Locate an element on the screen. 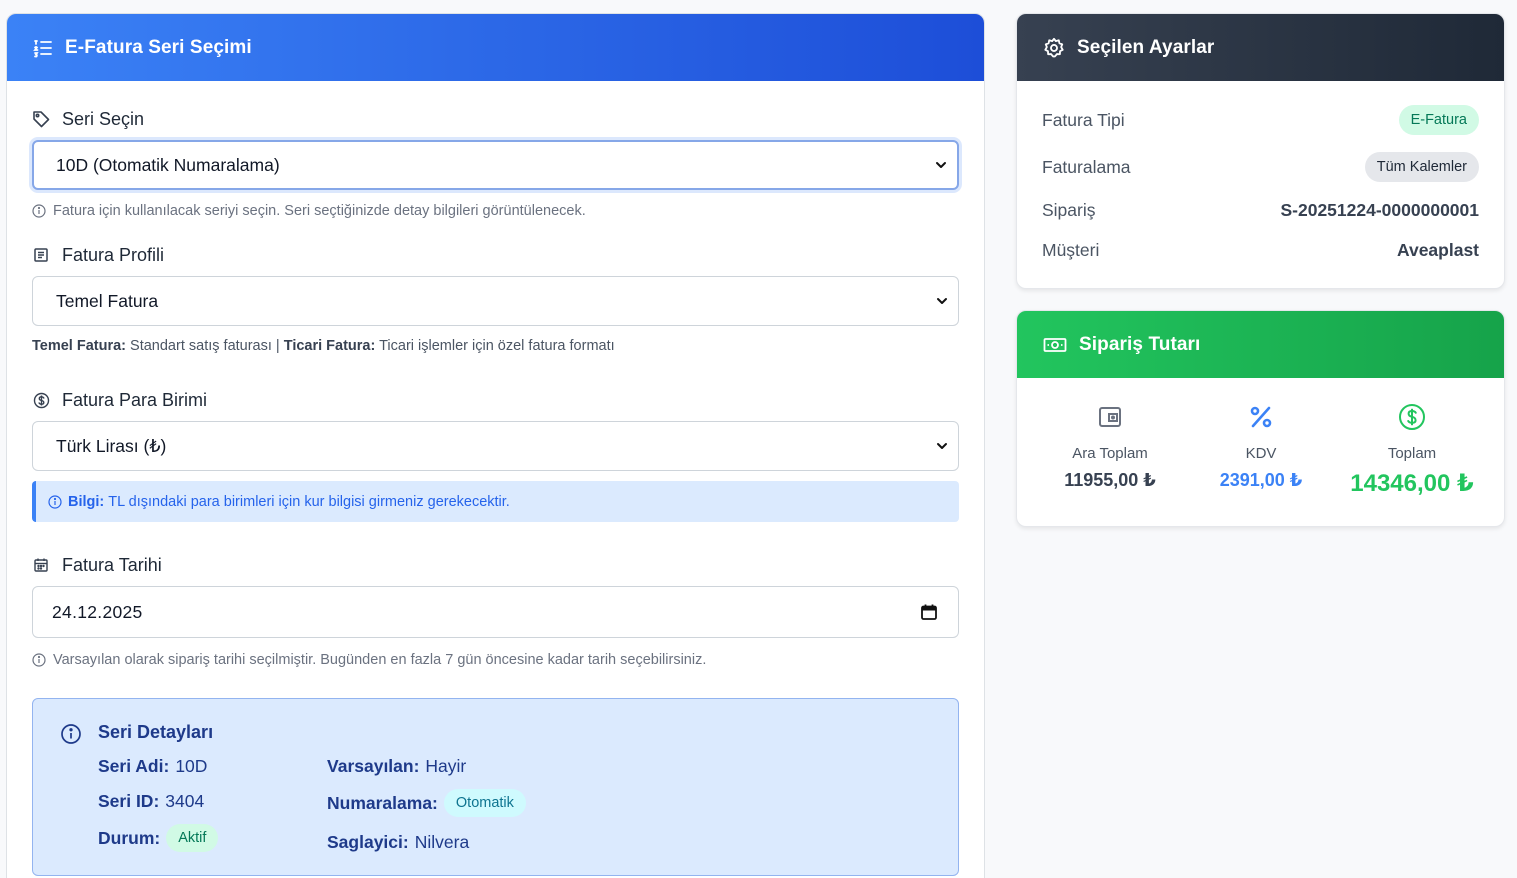 This screenshot has width=1517, height=878. series-label-text: Seri Seçin is located at coordinates (103, 118).